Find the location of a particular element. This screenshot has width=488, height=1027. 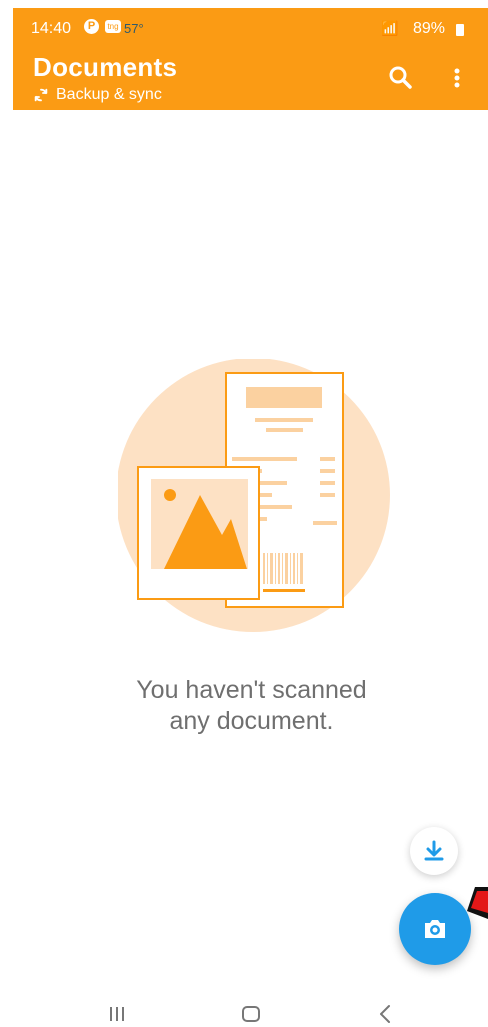

download-icon is located at coordinates (434, 850).